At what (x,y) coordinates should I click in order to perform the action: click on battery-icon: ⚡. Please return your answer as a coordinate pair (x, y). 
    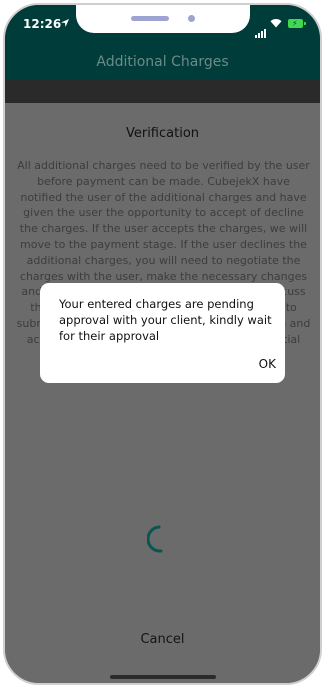
    Looking at the image, I should click on (297, 23).